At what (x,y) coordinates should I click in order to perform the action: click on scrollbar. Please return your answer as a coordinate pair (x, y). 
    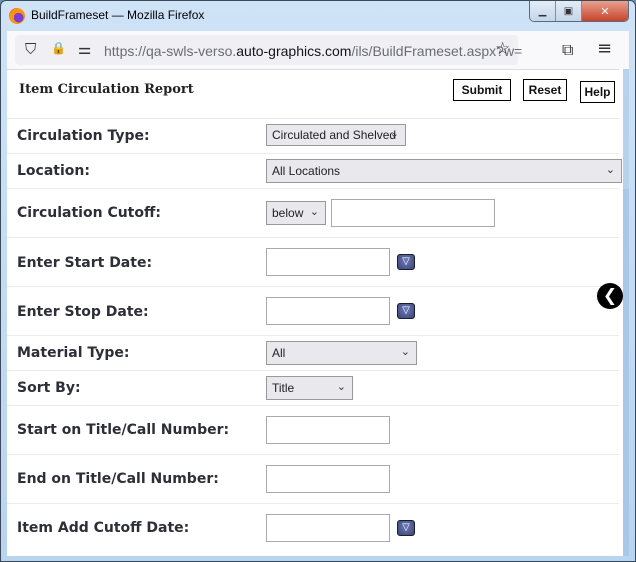
    Looking at the image, I should click on (626, 312).